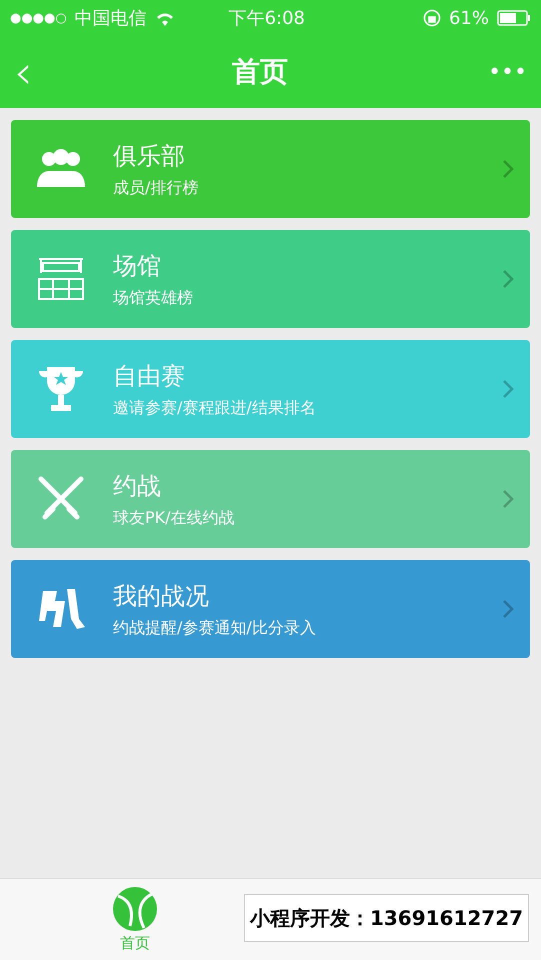  Describe the element at coordinates (270, 169) in the screenshot. I see `menu-card: 俱乐部 成员/排行榜` at that location.